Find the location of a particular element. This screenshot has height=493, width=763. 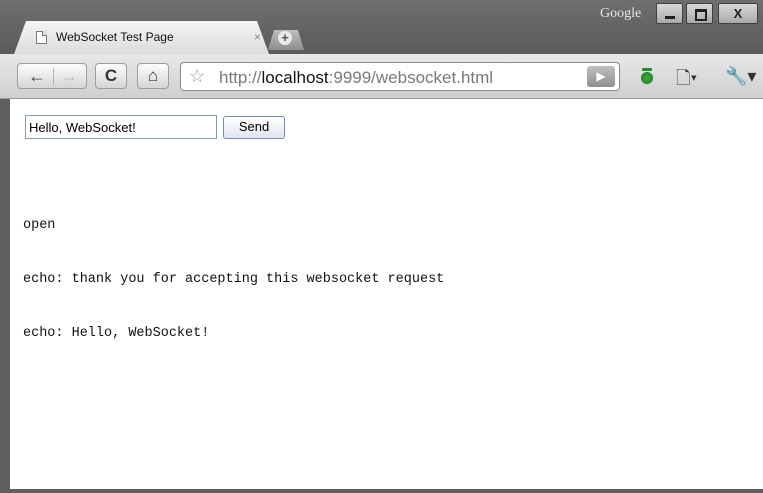

wrench-menu-icon: 🔧▾ is located at coordinates (740, 76).